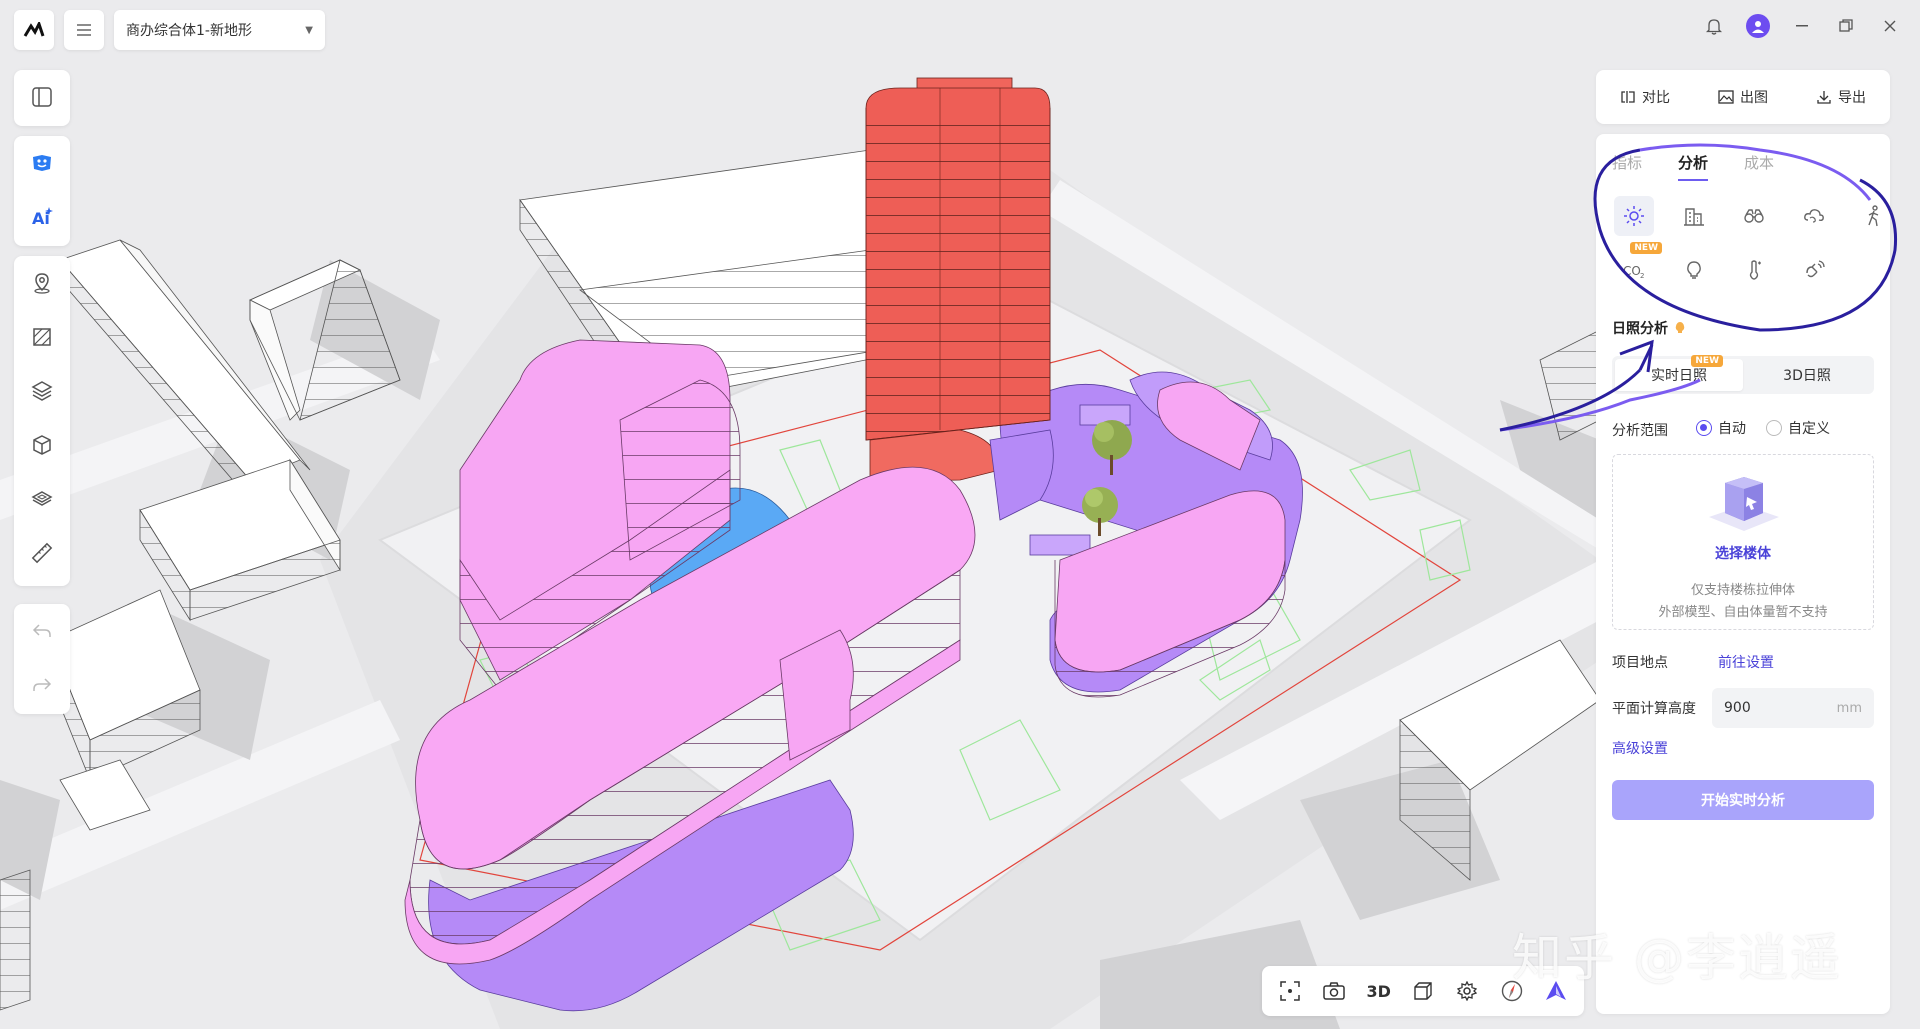 This screenshot has width=1920, height=1029. What do you see at coordinates (1793, 708) in the screenshot?
I see `plane-height-input: 900 mm` at bounding box center [1793, 708].